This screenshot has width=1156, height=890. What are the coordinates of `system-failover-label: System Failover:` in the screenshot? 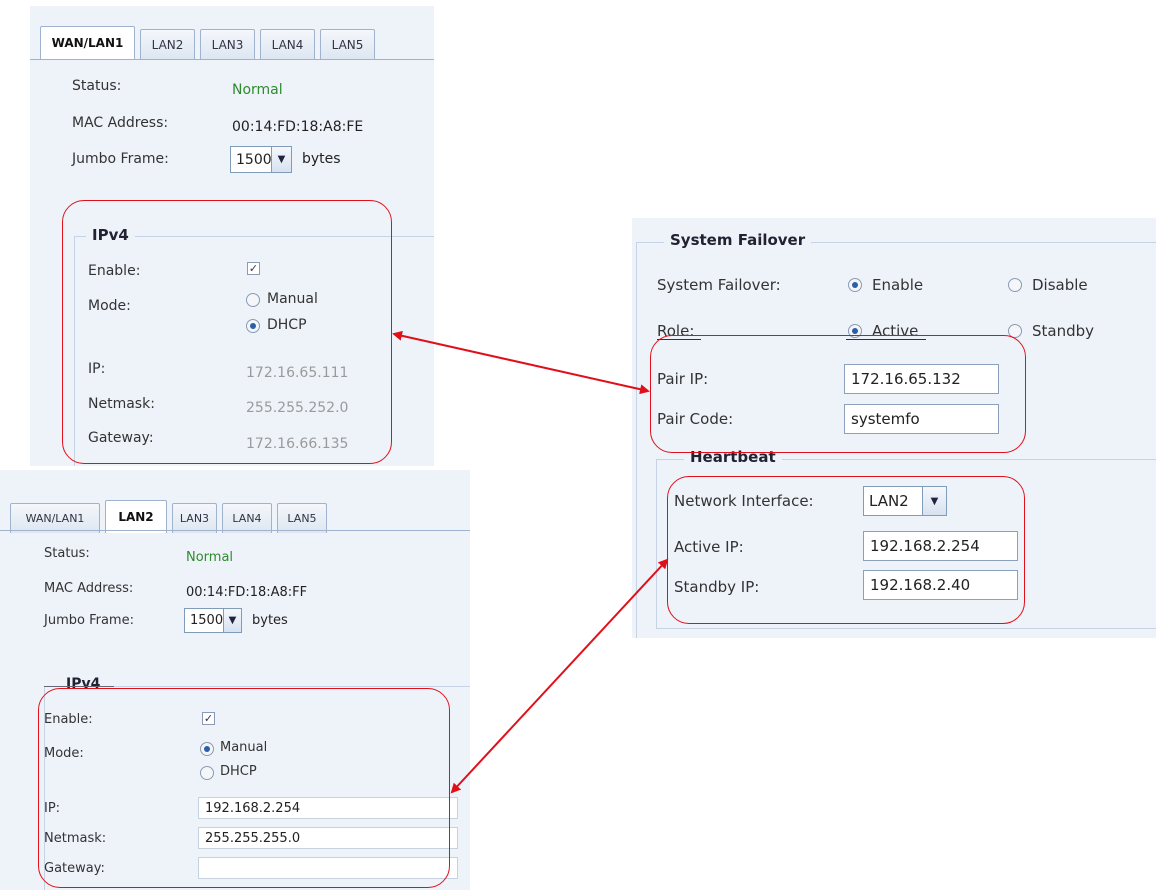 It's located at (719, 285).